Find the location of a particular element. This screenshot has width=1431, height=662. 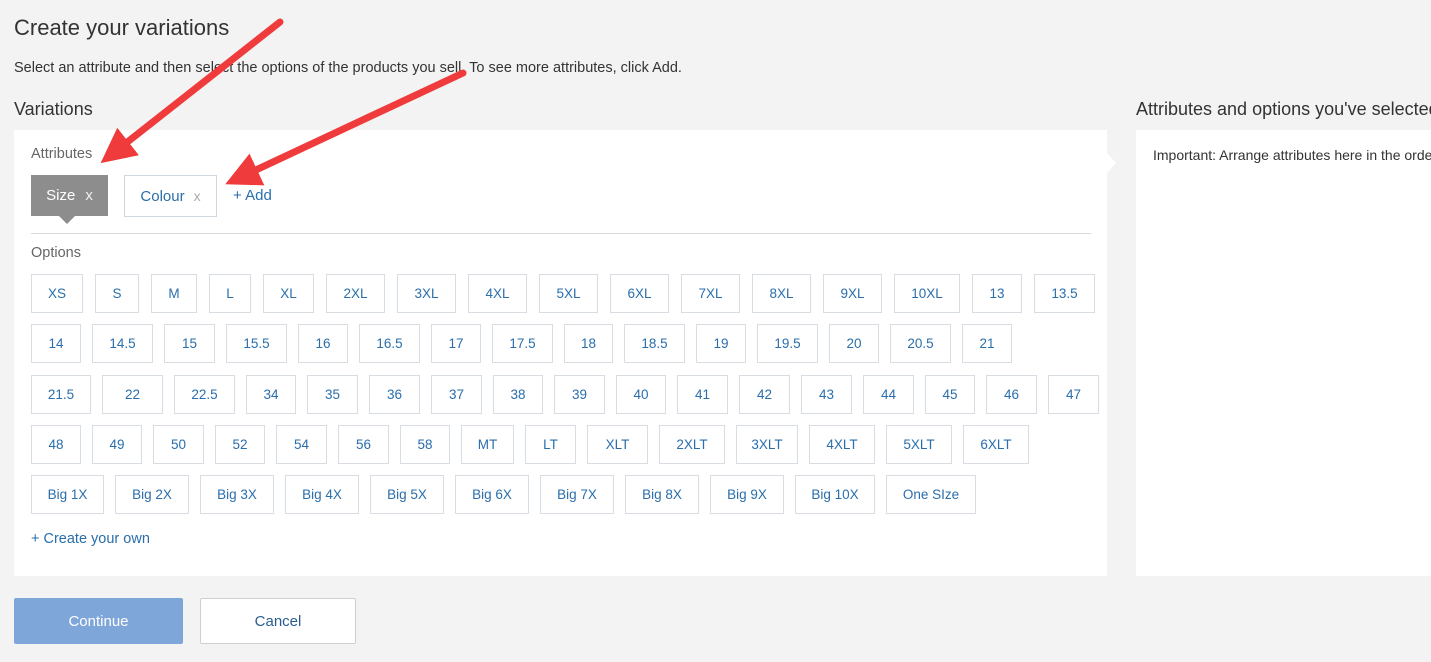

option-one-size: One SIze is located at coordinates (931, 494).